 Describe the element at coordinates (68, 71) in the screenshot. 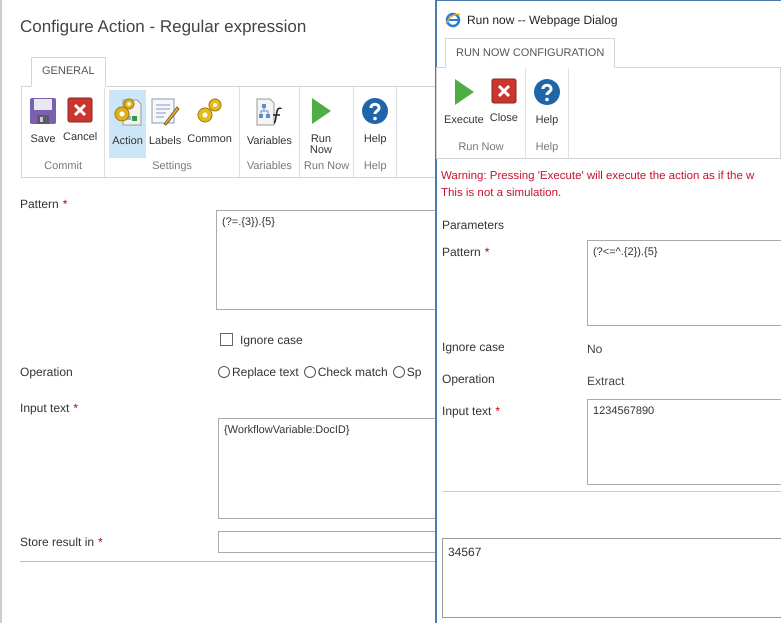

I see `ribbon-tab: GENERAL` at that location.